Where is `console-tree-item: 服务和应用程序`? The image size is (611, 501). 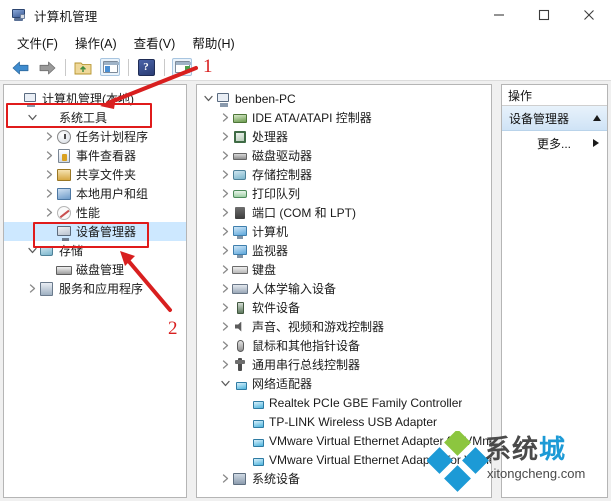
console-tree-item: 服务和应用程序 is located at coordinates (95, 288).